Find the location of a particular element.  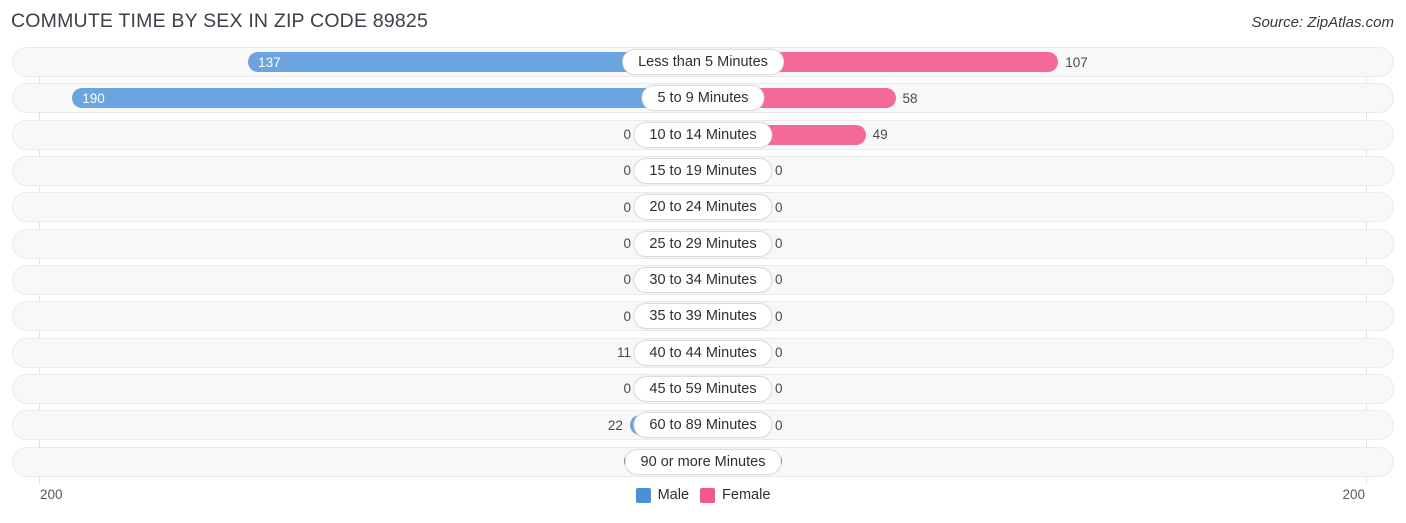

table-row: 0 49 10 to 14 Minutes is located at coordinates (703, 134).